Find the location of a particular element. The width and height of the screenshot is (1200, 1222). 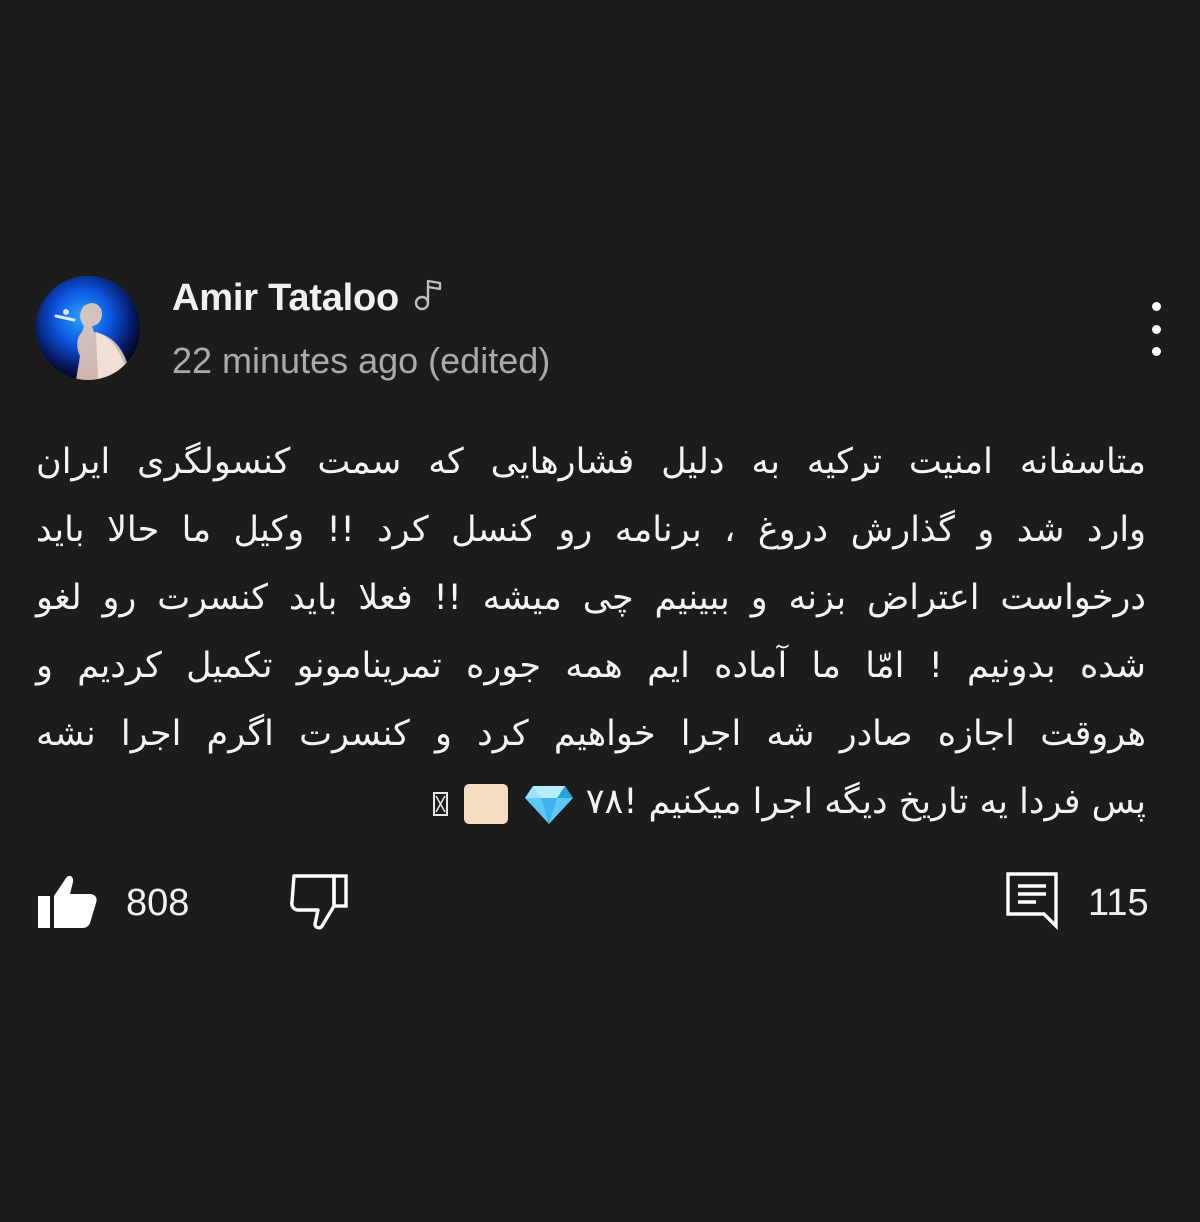

comment-actions: 808 115 is located at coordinates (600, 906).